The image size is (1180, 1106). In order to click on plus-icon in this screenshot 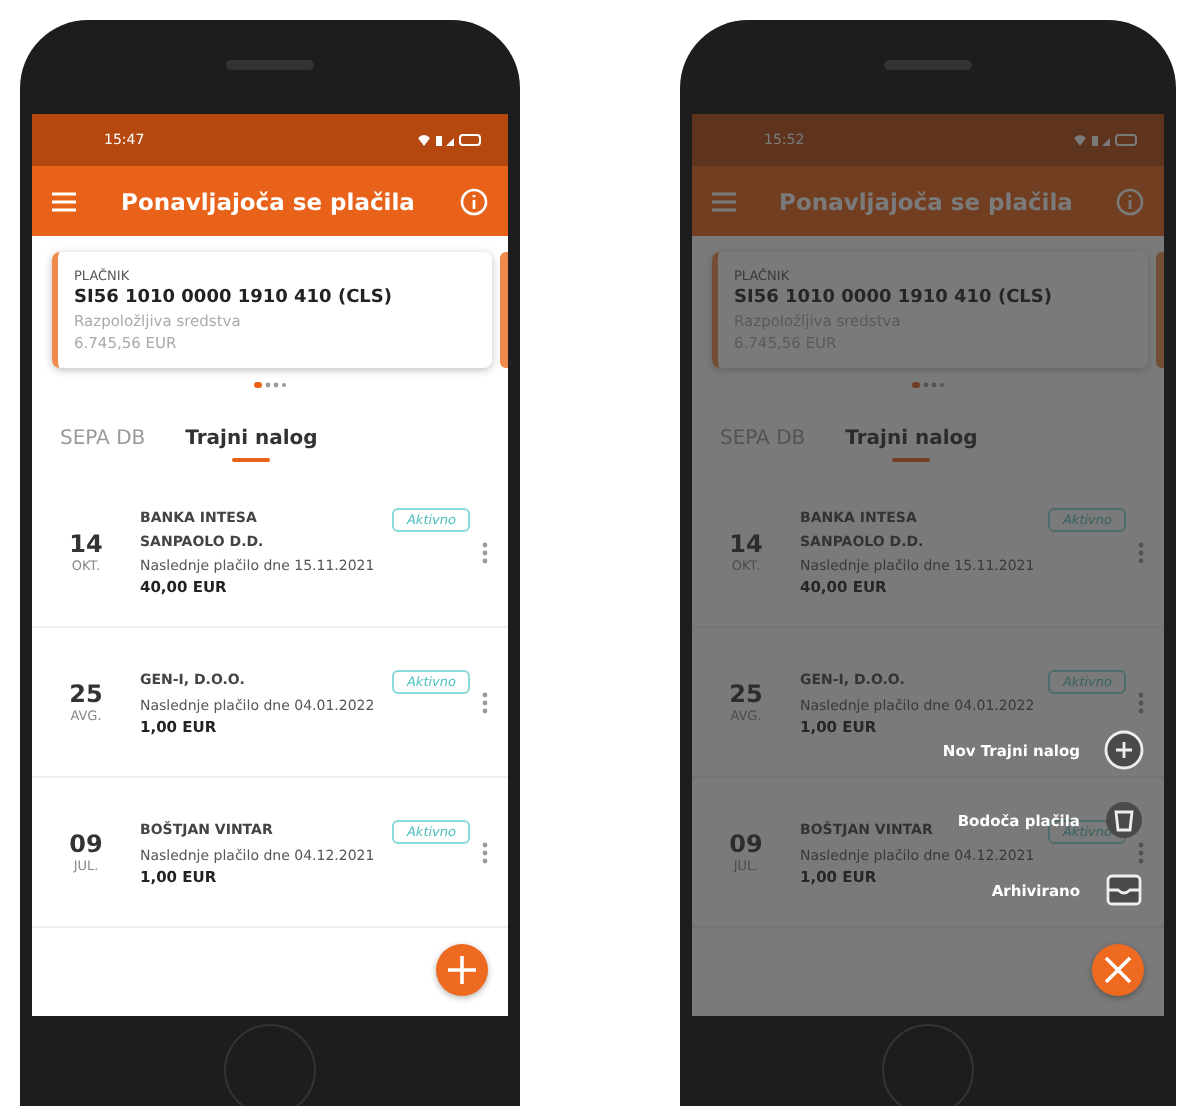, I will do `click(462, 970)`.